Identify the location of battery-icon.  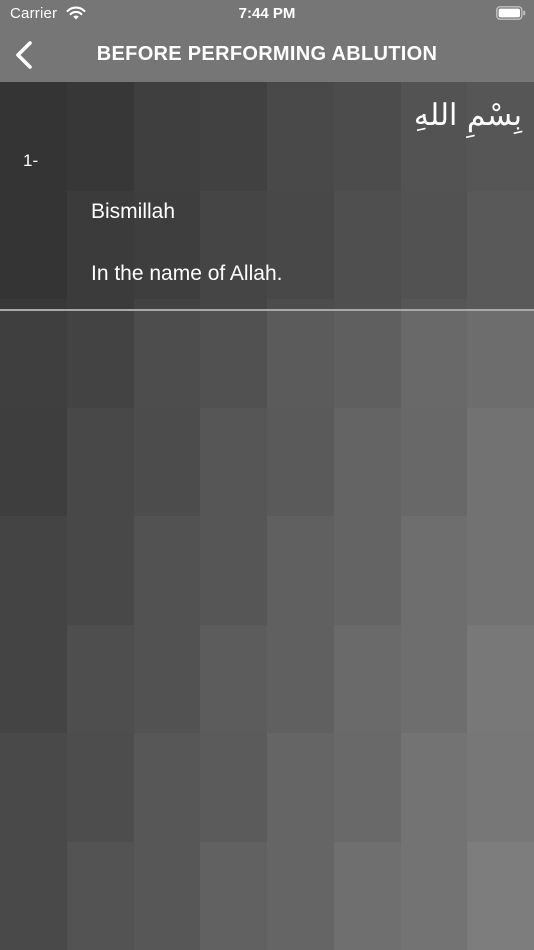
(511, 13).